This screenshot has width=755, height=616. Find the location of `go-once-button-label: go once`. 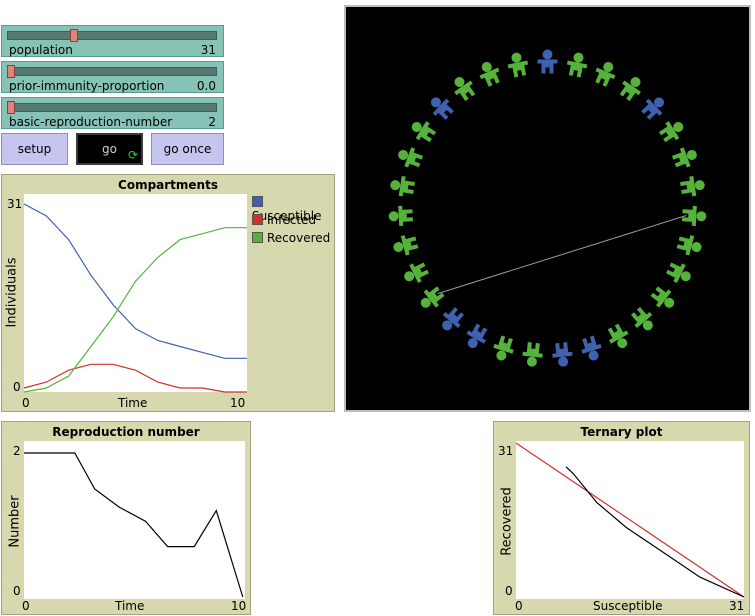

go-once-button-label: go once is located at coordinates (187, 149).